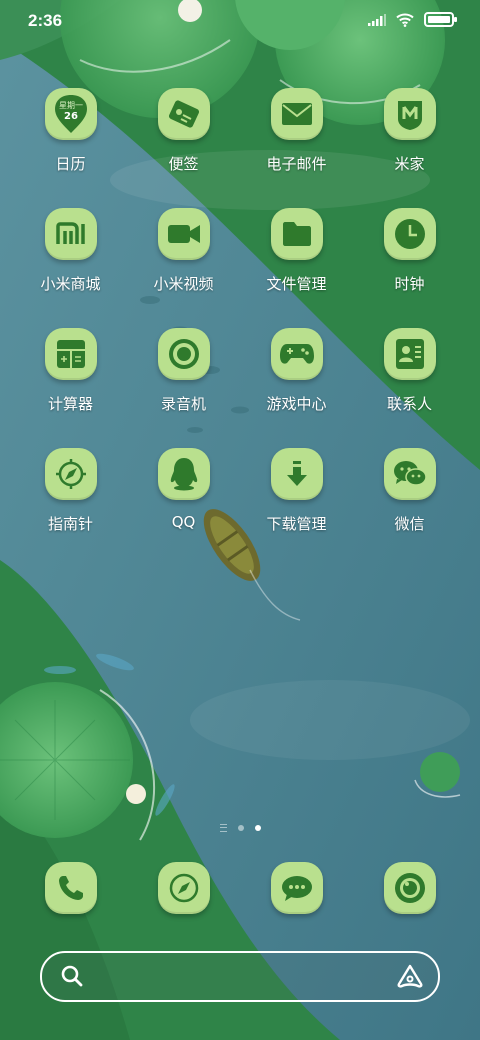 The height and width of the screenshot is (1040, 480). I want to click on app-wechat: 微信, so click(409, 491).